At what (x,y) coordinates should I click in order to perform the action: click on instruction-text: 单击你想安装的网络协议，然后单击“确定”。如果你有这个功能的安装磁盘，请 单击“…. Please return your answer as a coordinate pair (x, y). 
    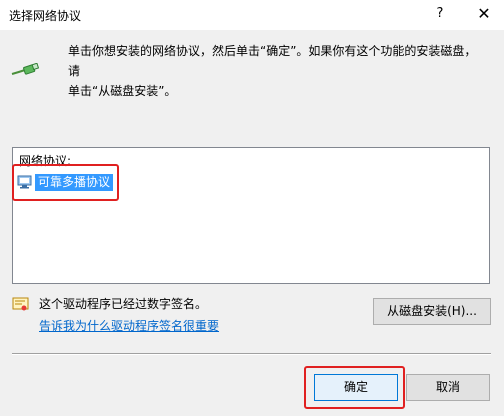
    Looking at the image, I should click on (278, 71).